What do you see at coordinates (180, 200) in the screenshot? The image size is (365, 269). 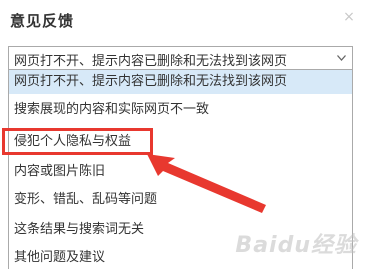 I see `option-garbled-display: 变形、错乱、乱码等问题` at bounding box center [180, 200].